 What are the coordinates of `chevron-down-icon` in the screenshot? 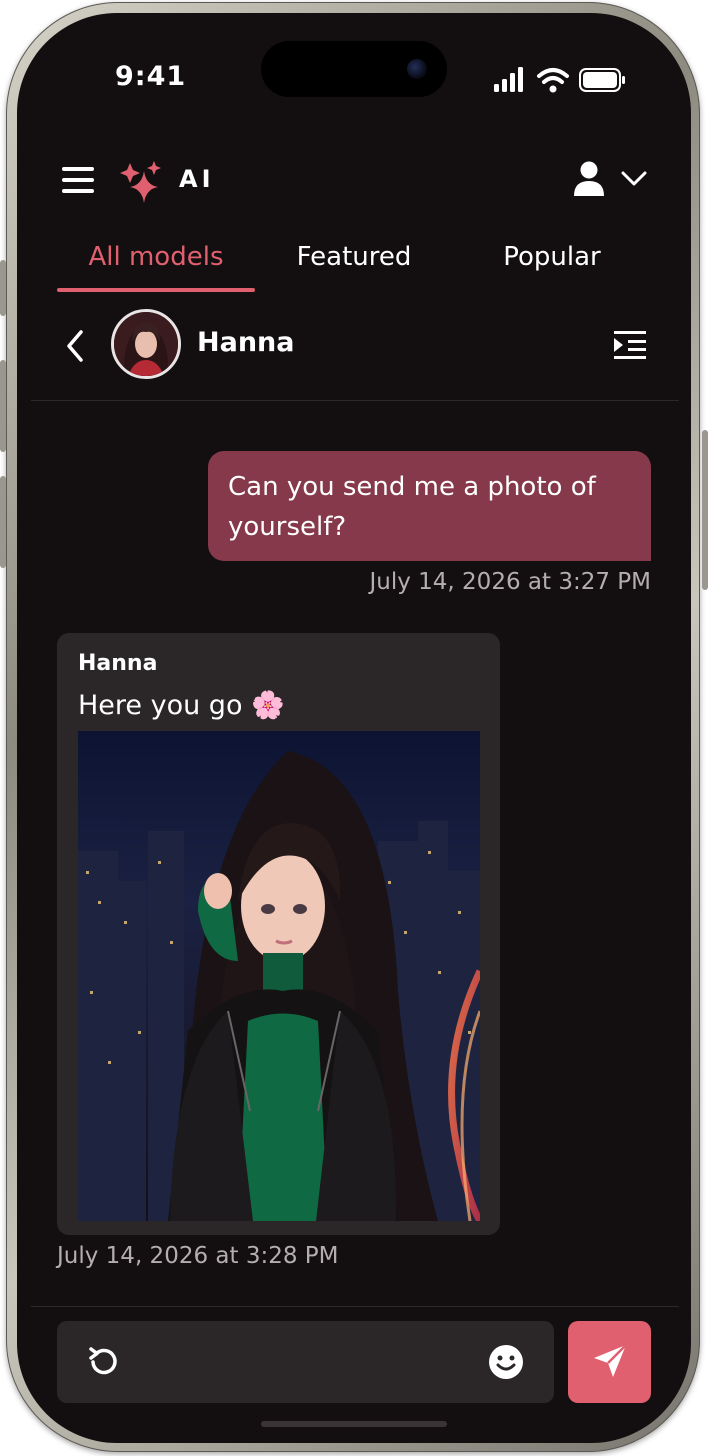 It's located at (634, 179).